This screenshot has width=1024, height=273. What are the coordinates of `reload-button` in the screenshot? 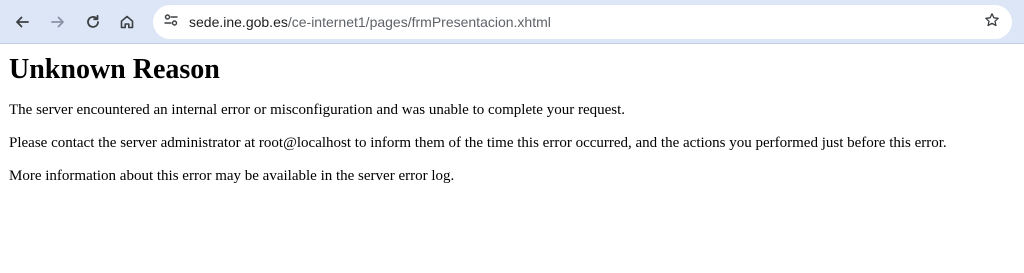 It's located at (93, 22).